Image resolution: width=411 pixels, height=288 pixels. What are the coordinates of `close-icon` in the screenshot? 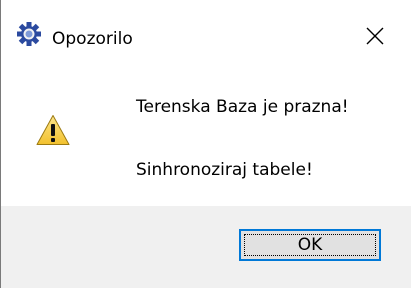 It's located at (375, 36).